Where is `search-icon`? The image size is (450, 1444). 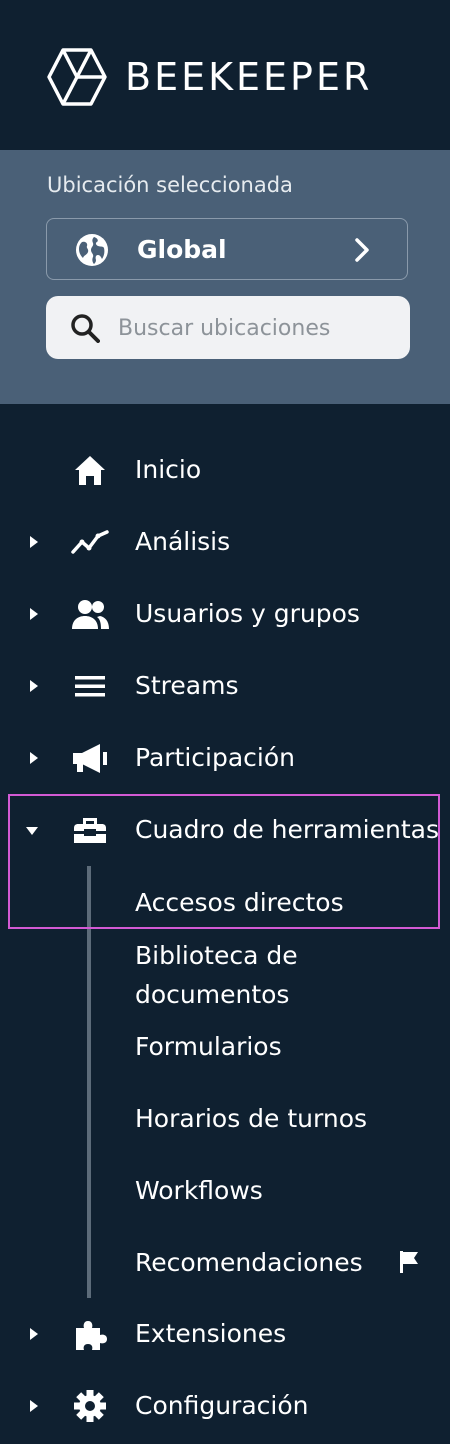 search-icon is located at coordinates (85, 328).